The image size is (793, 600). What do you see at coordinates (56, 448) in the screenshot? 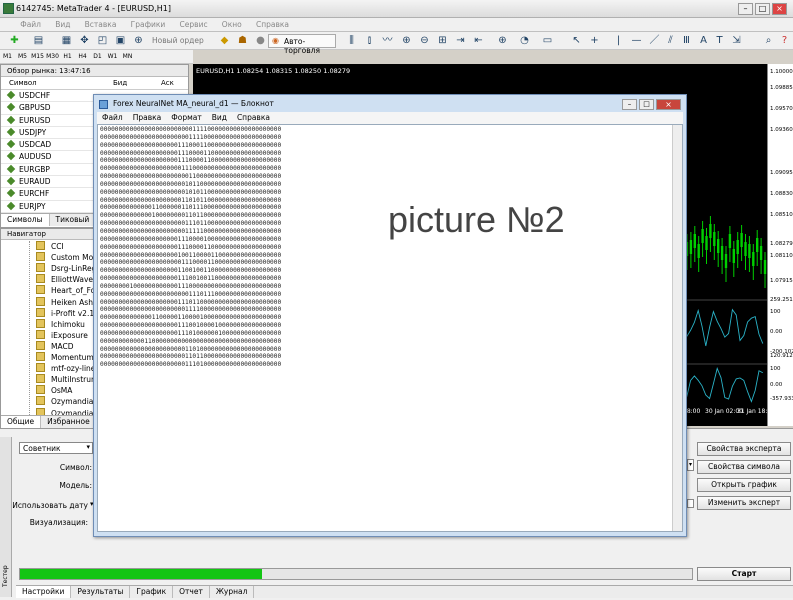
I see `tester-type-select: Советник ▾` at bounding box center [56, 448].